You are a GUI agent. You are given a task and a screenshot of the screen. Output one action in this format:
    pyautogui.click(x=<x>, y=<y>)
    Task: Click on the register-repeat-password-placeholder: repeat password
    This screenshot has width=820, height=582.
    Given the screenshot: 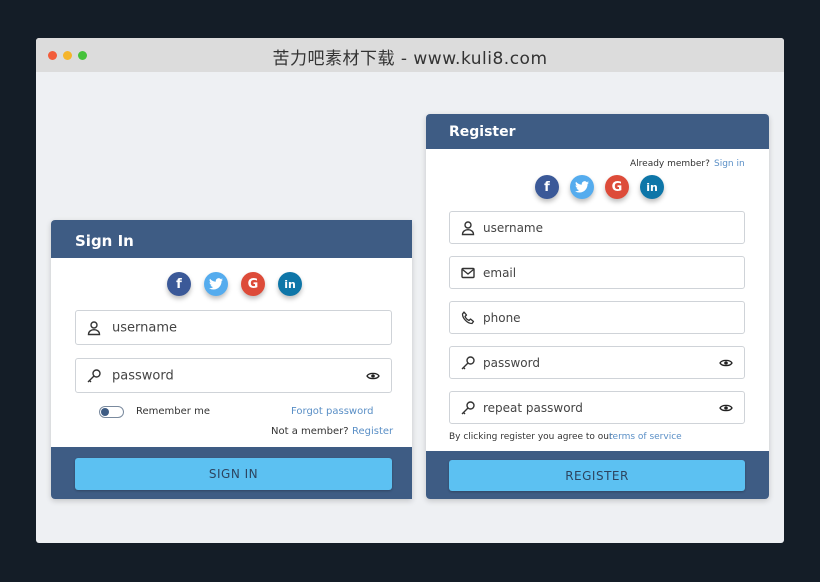 What is the action you would take?
    pyautogui.click(x=533, y=407)
    